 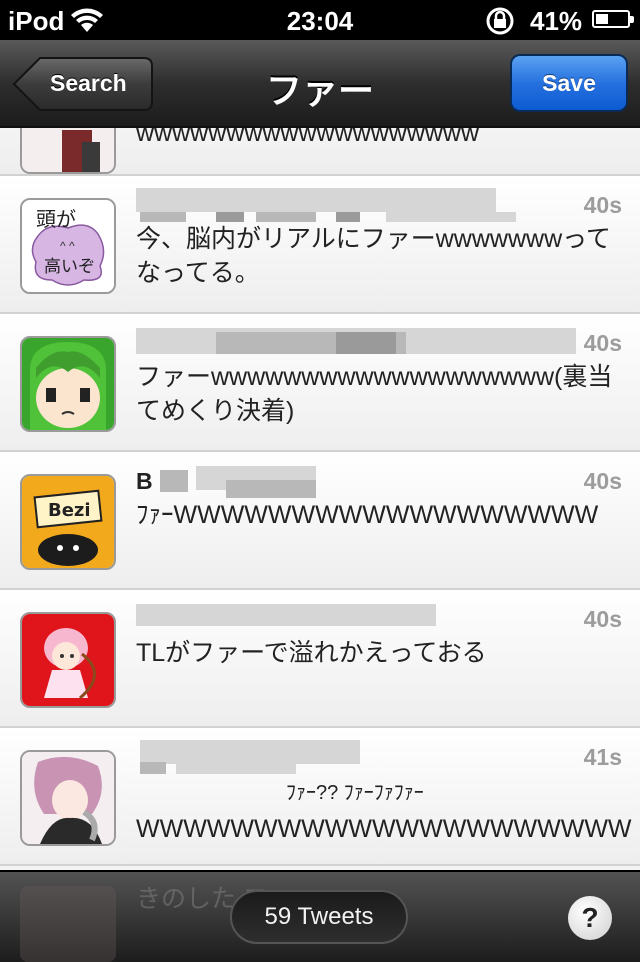 What do you see at coordinates (500, 23) in the screenshot?
I see `rotation-lock-icon` at bounding box center [500, 23].